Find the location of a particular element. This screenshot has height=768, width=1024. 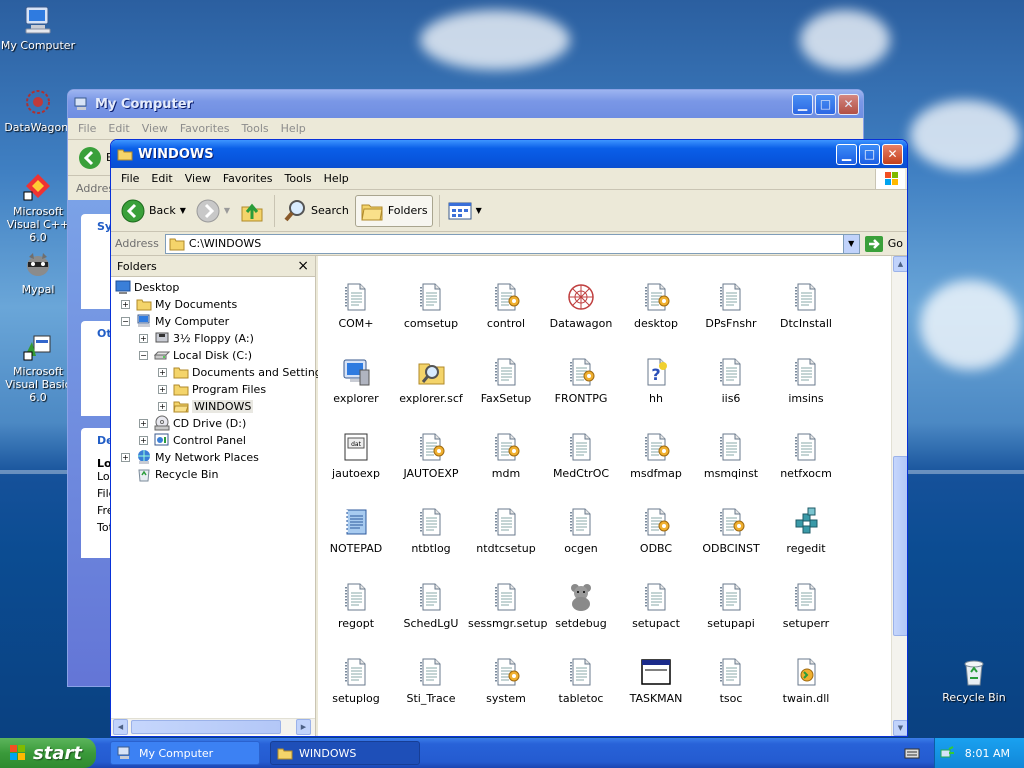

file-item: SchedLgU is located at coordinates (431, 605).